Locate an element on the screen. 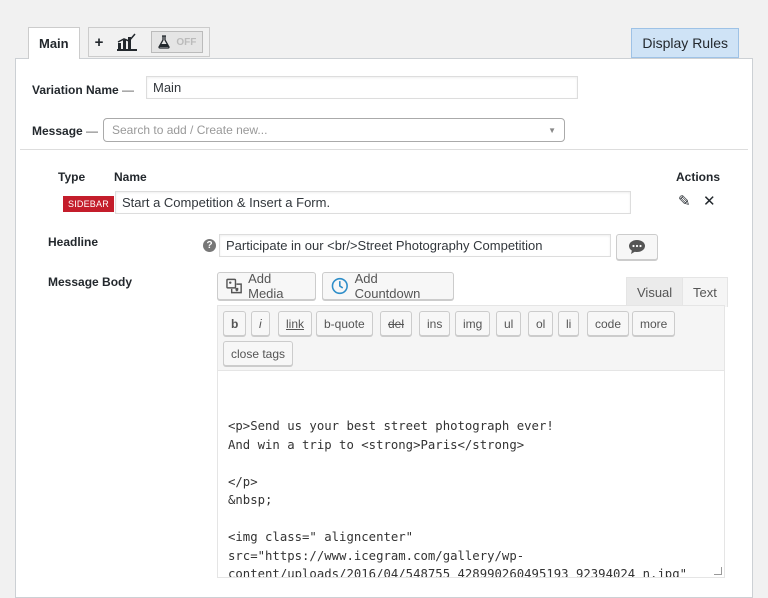  message-label: Message — is located at coordinates (65, 131).